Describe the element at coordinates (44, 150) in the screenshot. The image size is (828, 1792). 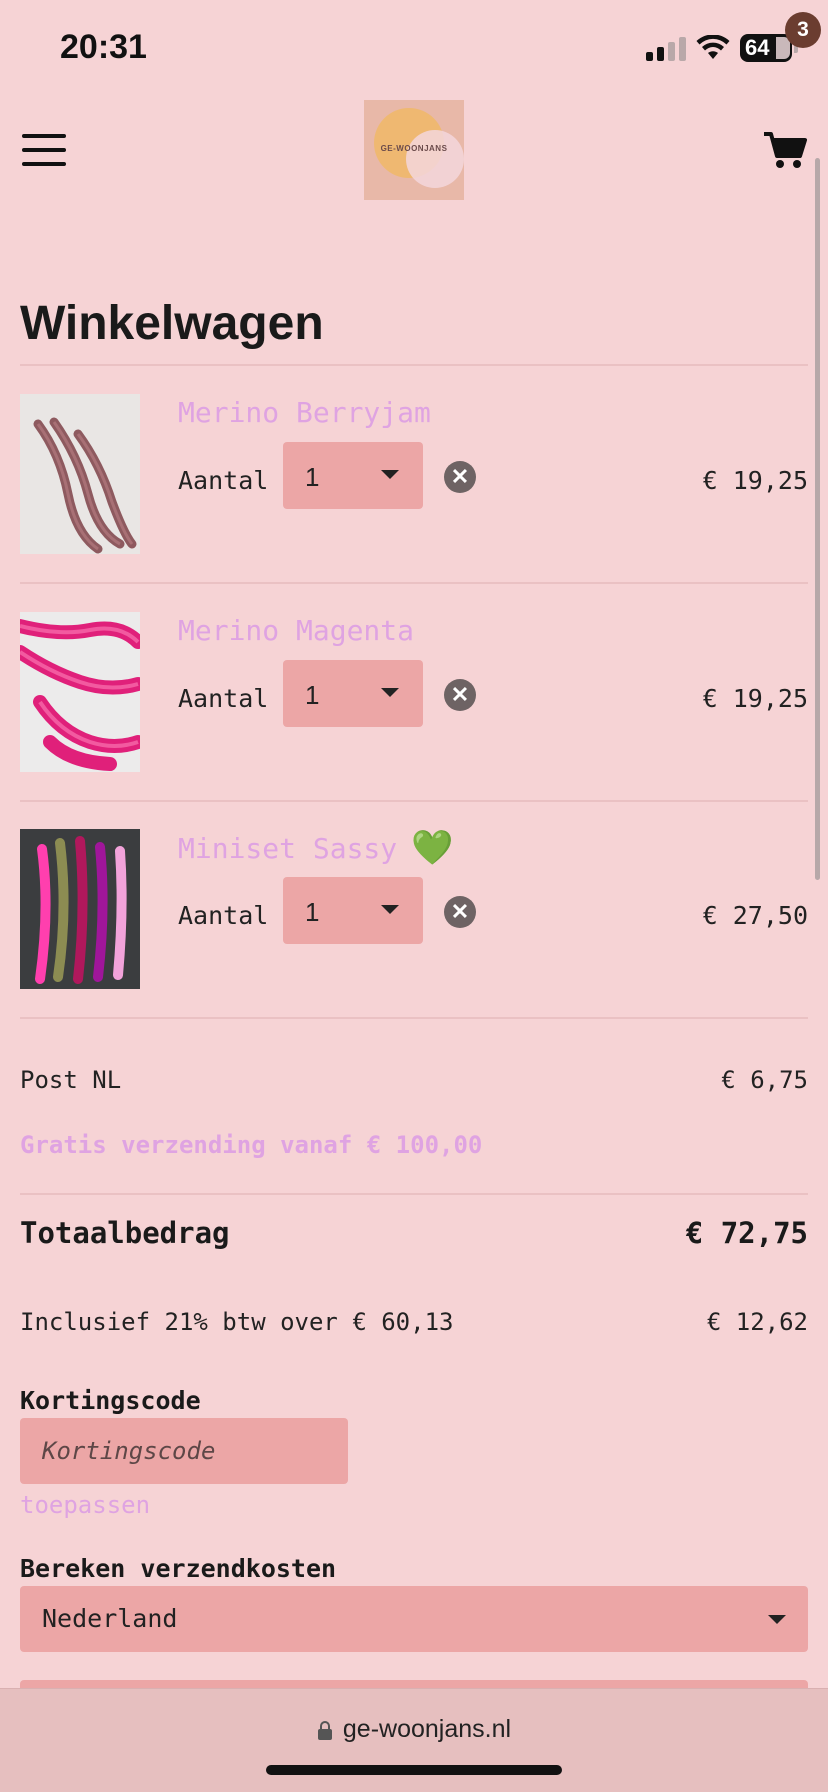
I see `menu-icon` at that location.